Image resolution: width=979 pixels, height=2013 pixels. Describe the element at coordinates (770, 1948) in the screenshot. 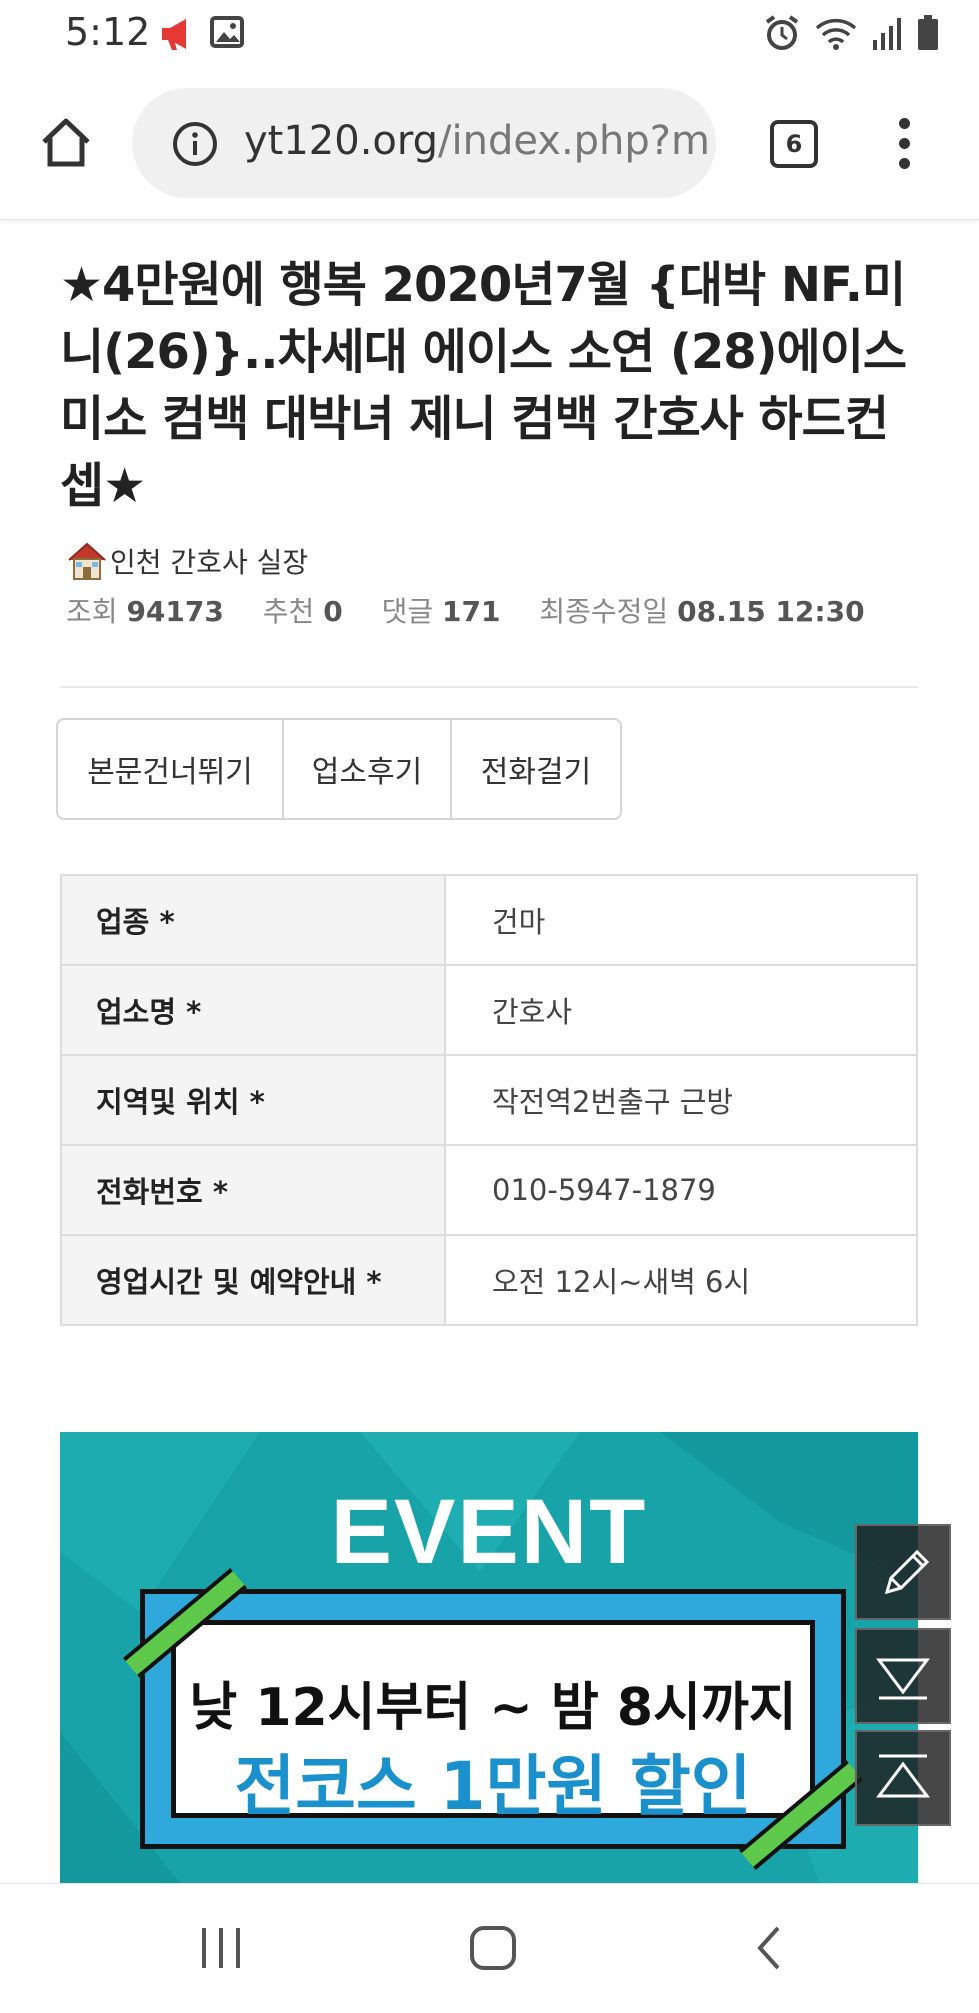

I see `back-icon` at that location.